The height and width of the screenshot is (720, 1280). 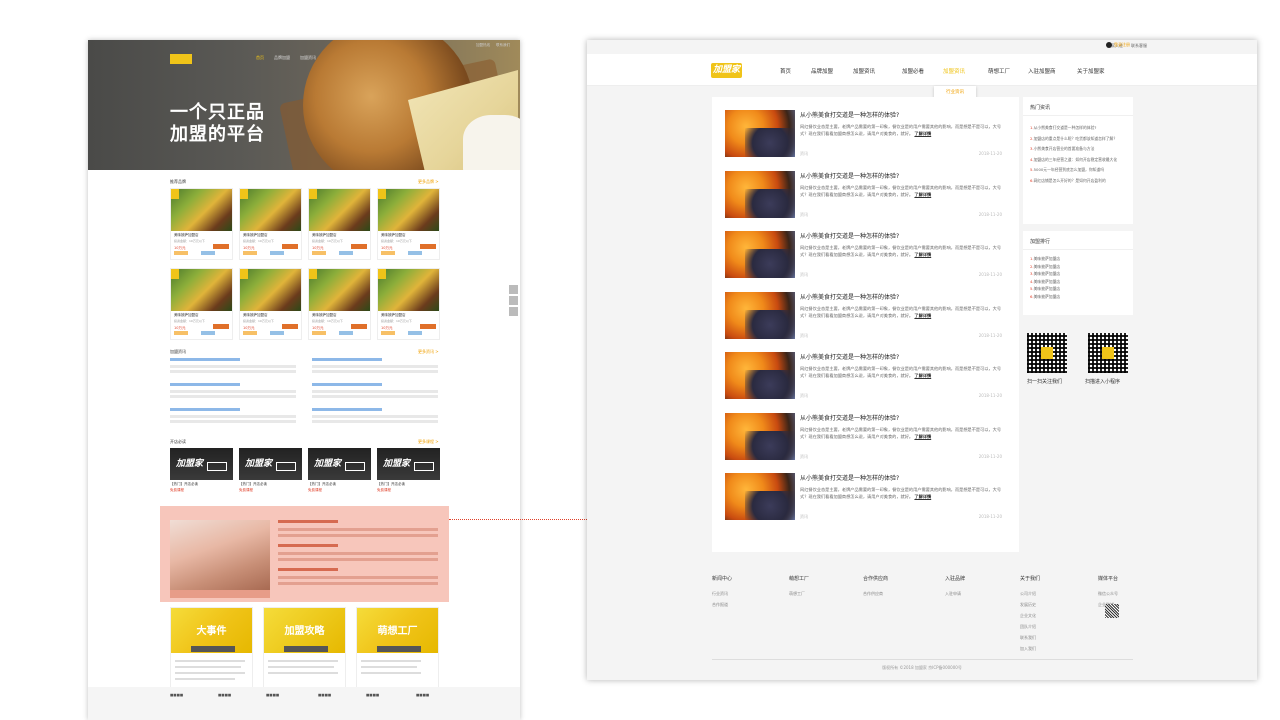 I want to click on footer-link: 萌想工厂, so click(x=799, y=593).